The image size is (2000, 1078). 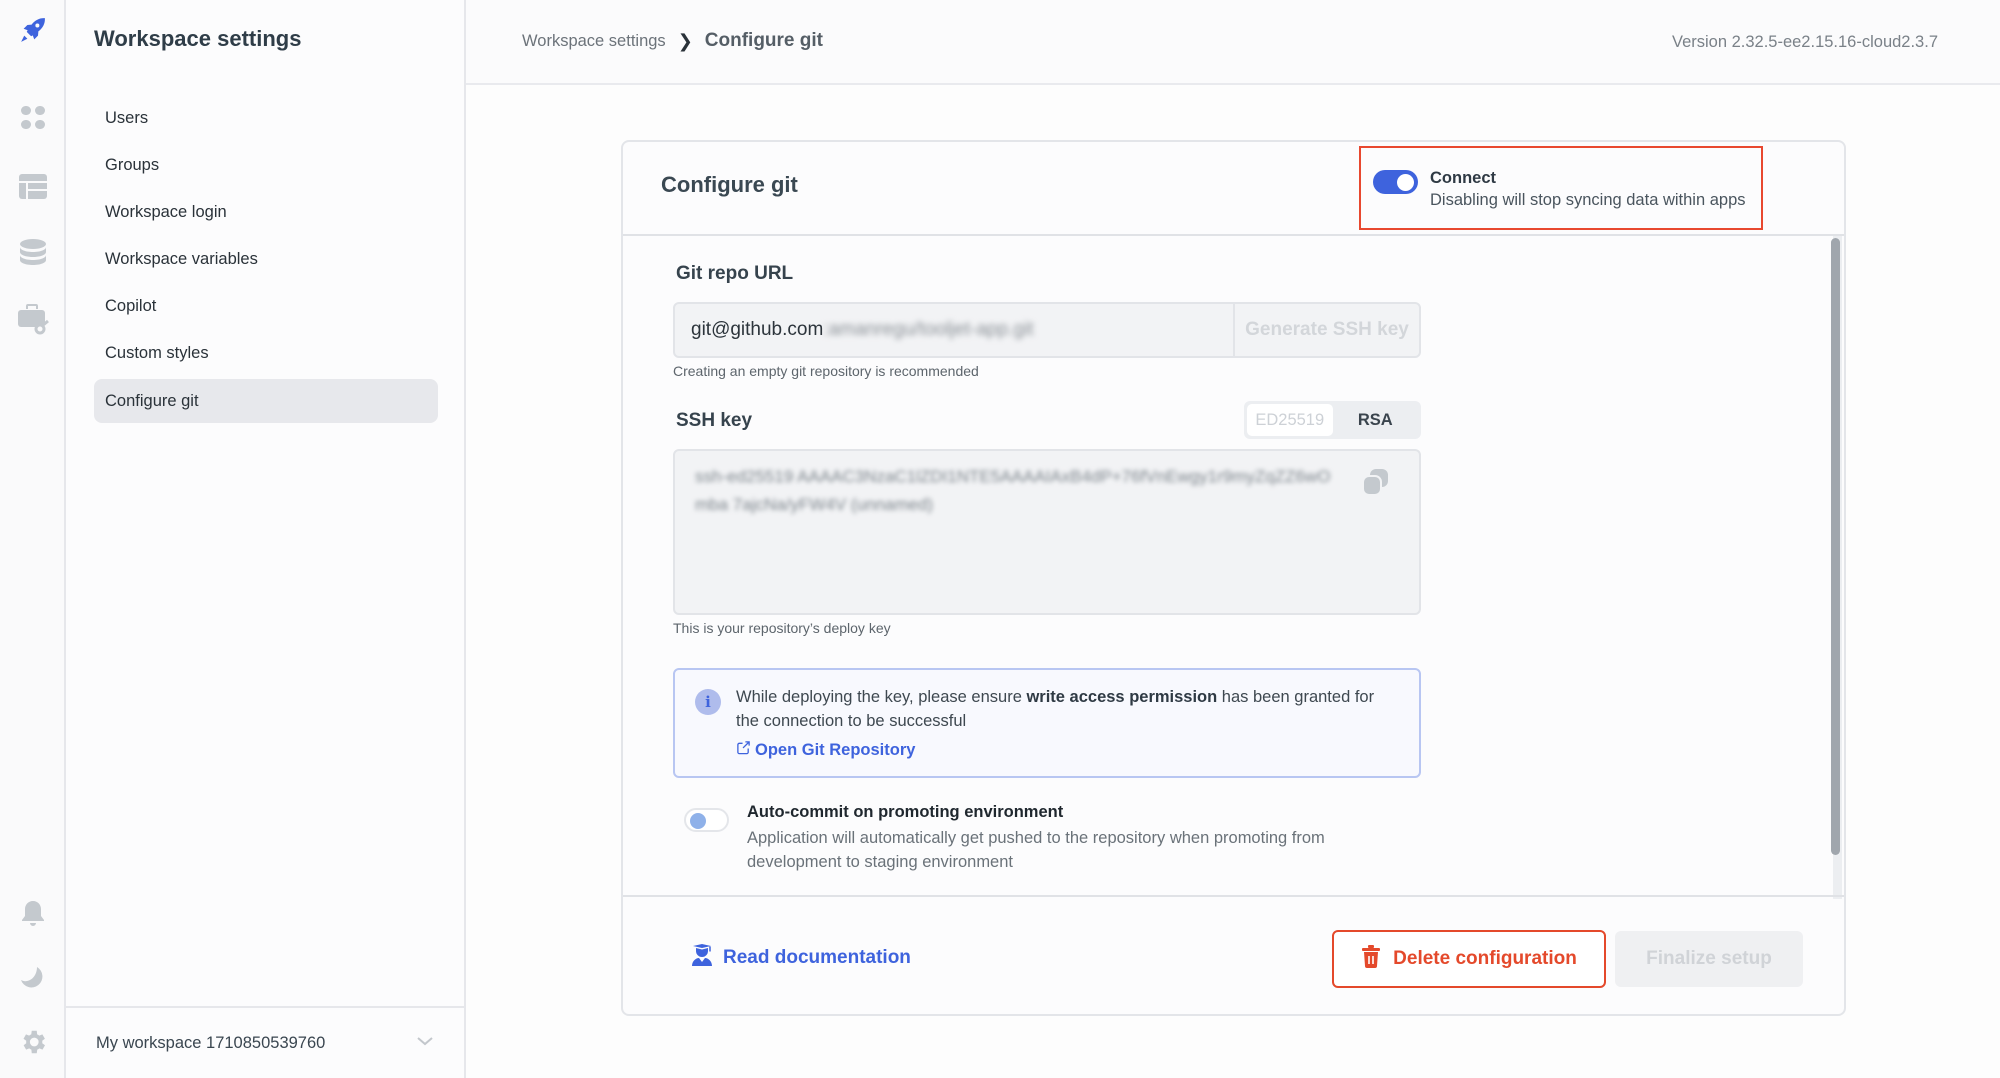 I want to click on notifications-bell-icon, so click(x=33, y=914).